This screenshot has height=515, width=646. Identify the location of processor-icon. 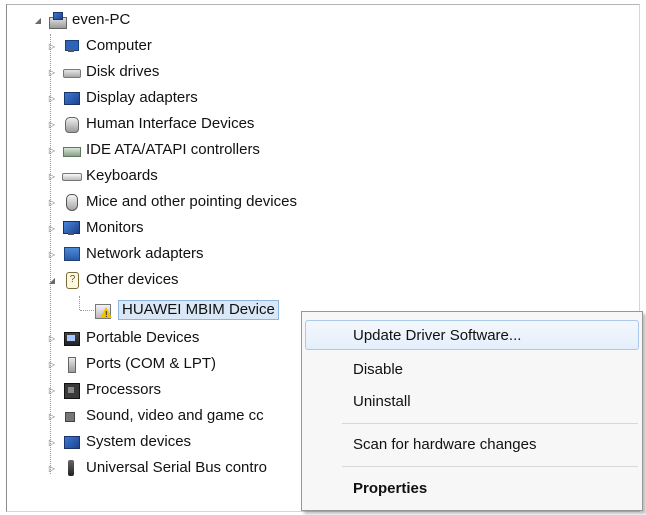
(71, 390).